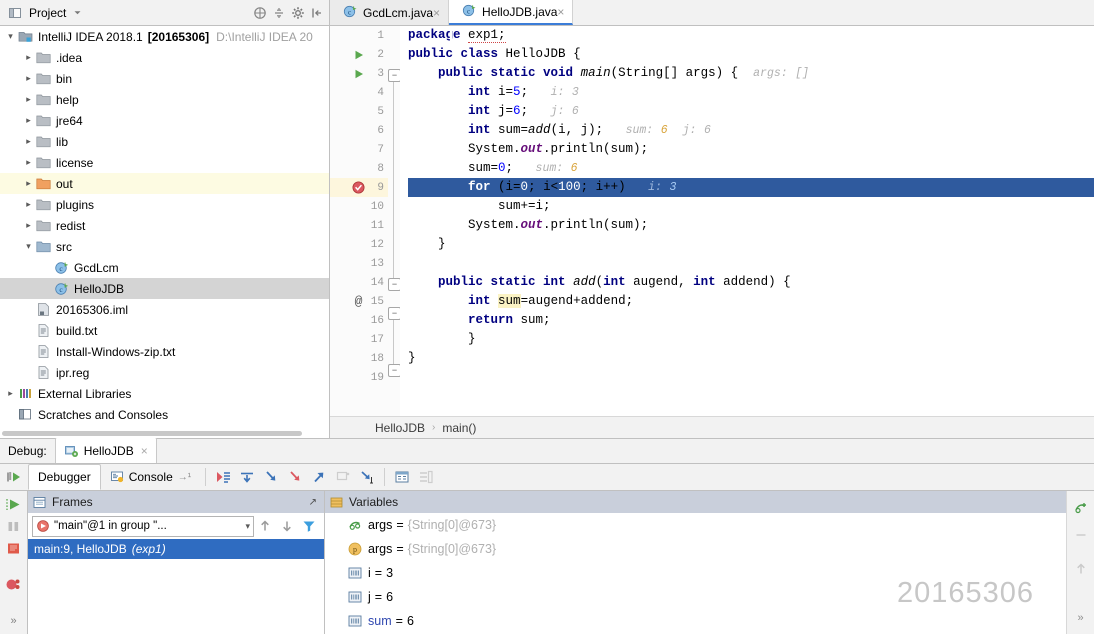  Describe the element at coordinates (164, 309) in the screenshot. I see `tree-item-20165306-iml: 20165306.iml` at that location.